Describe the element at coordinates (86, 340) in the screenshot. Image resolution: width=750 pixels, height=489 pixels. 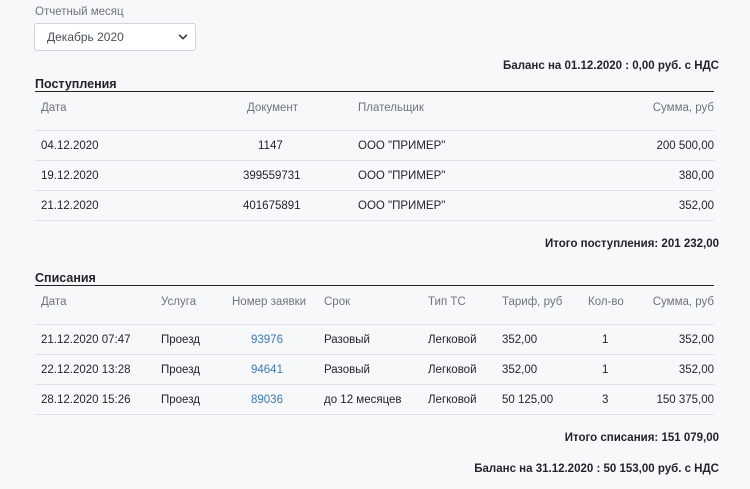
I see `charge-date: 21.12.2020 07:47` at that location.